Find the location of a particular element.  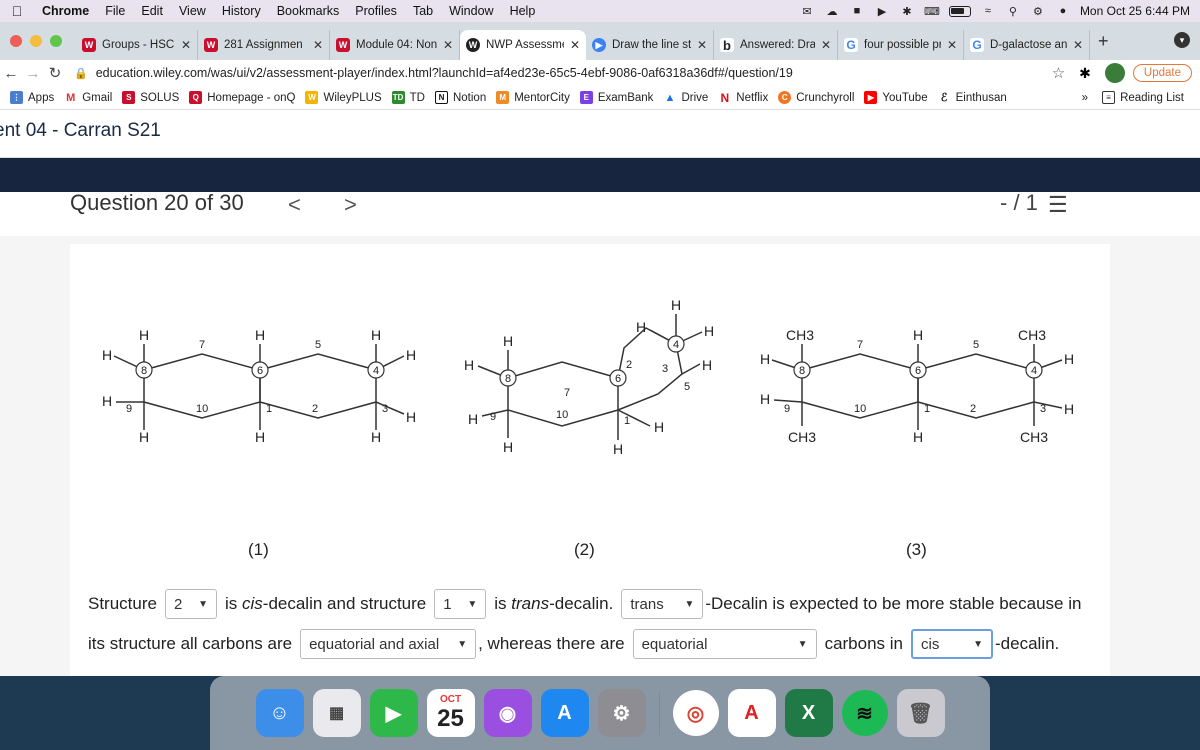

system-preferences-icon: ⚙ is located at coordinates (621, 713).